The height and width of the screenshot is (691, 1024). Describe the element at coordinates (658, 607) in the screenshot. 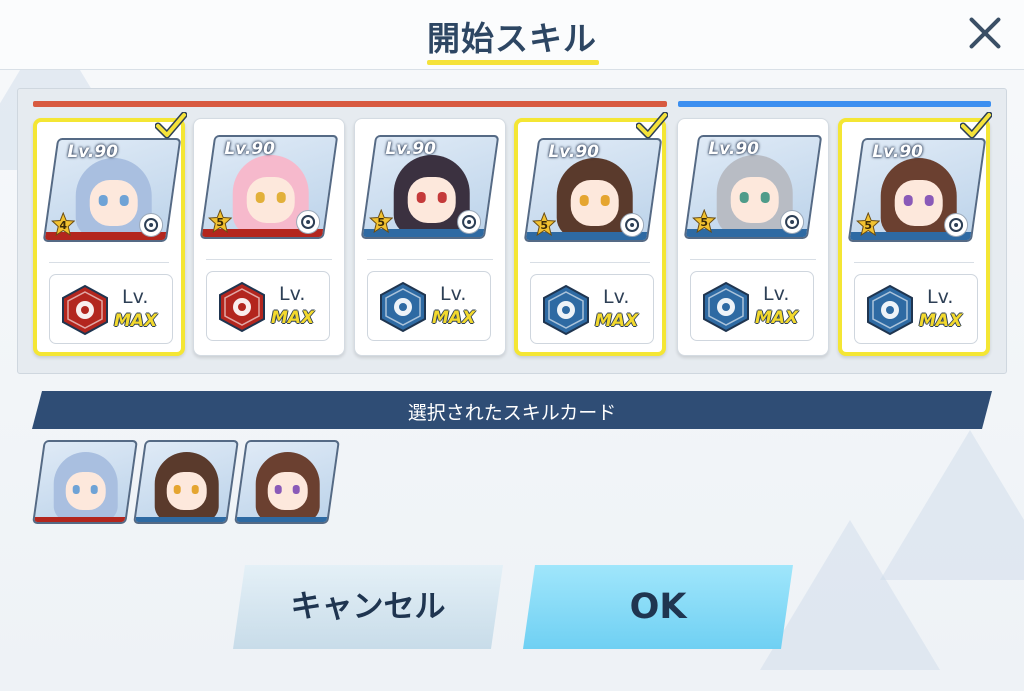

I see `ok-button: OK` at that location.